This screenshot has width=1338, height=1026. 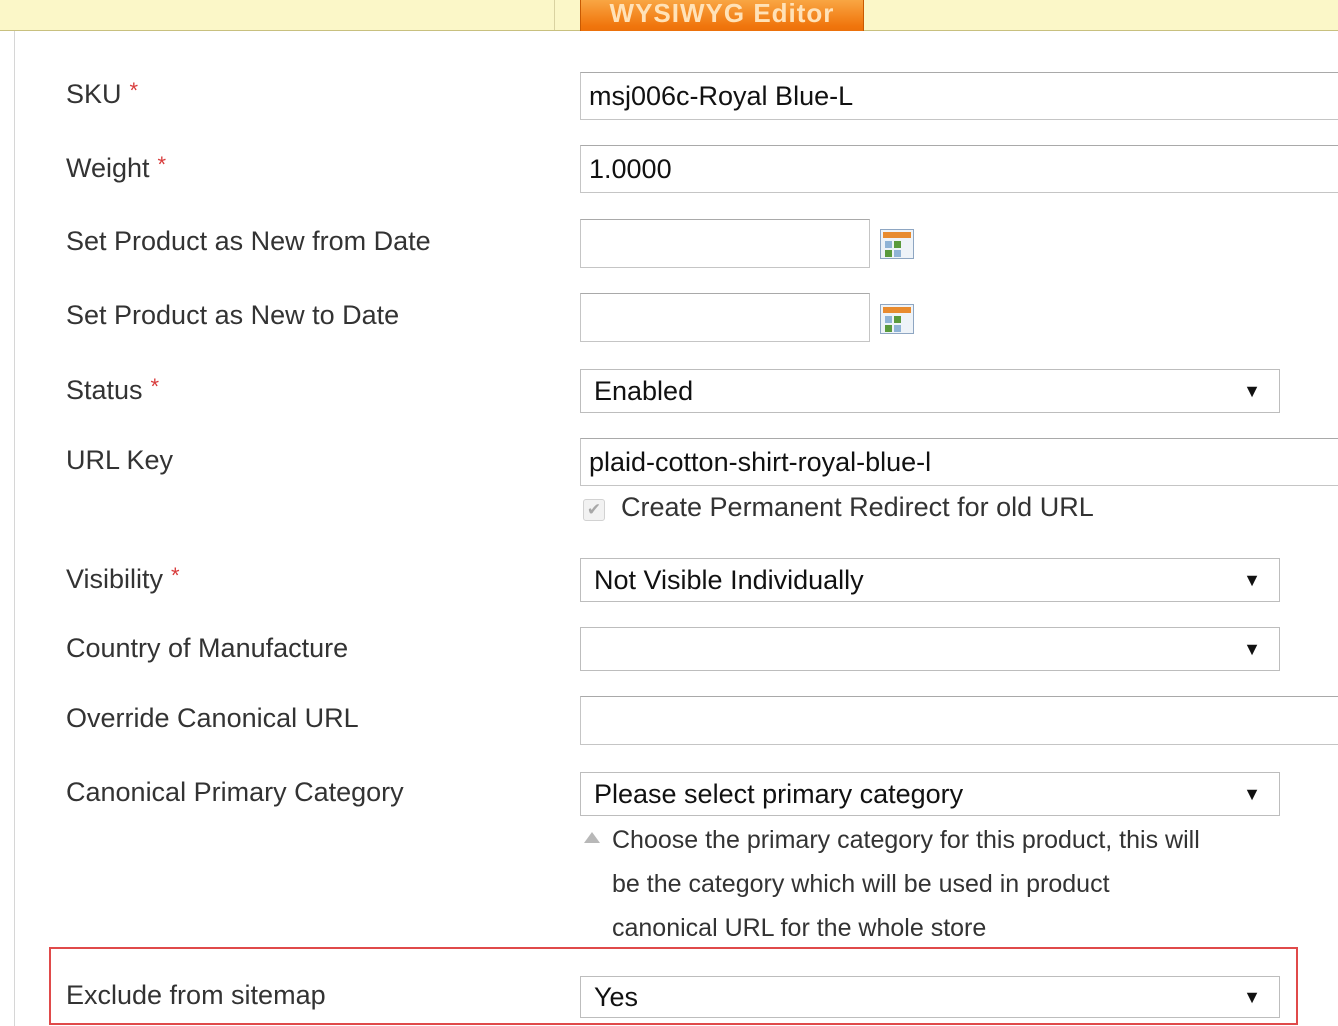 I want to click on country-of-manufacture-label: Country of Manufacture, so click(x=207, y=648).